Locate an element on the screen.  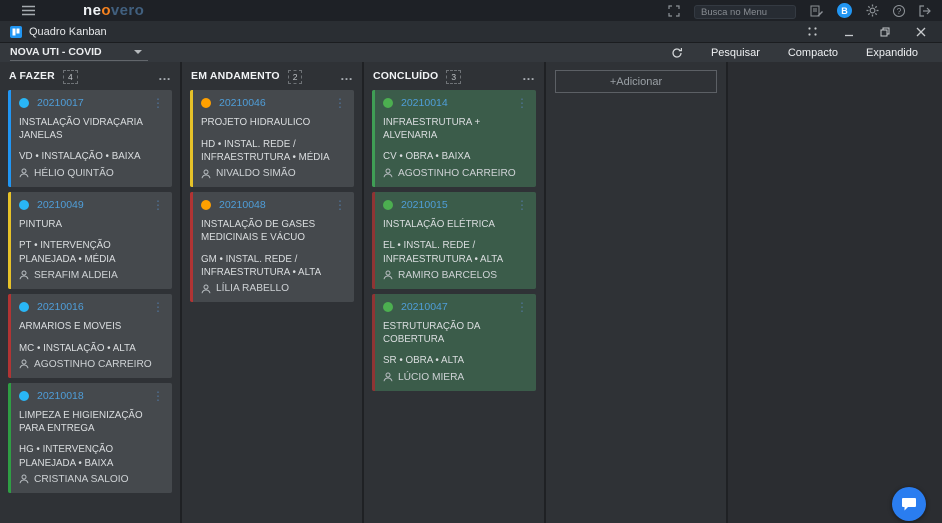
logo-suffix: vero is located at coordinates (127, 10).